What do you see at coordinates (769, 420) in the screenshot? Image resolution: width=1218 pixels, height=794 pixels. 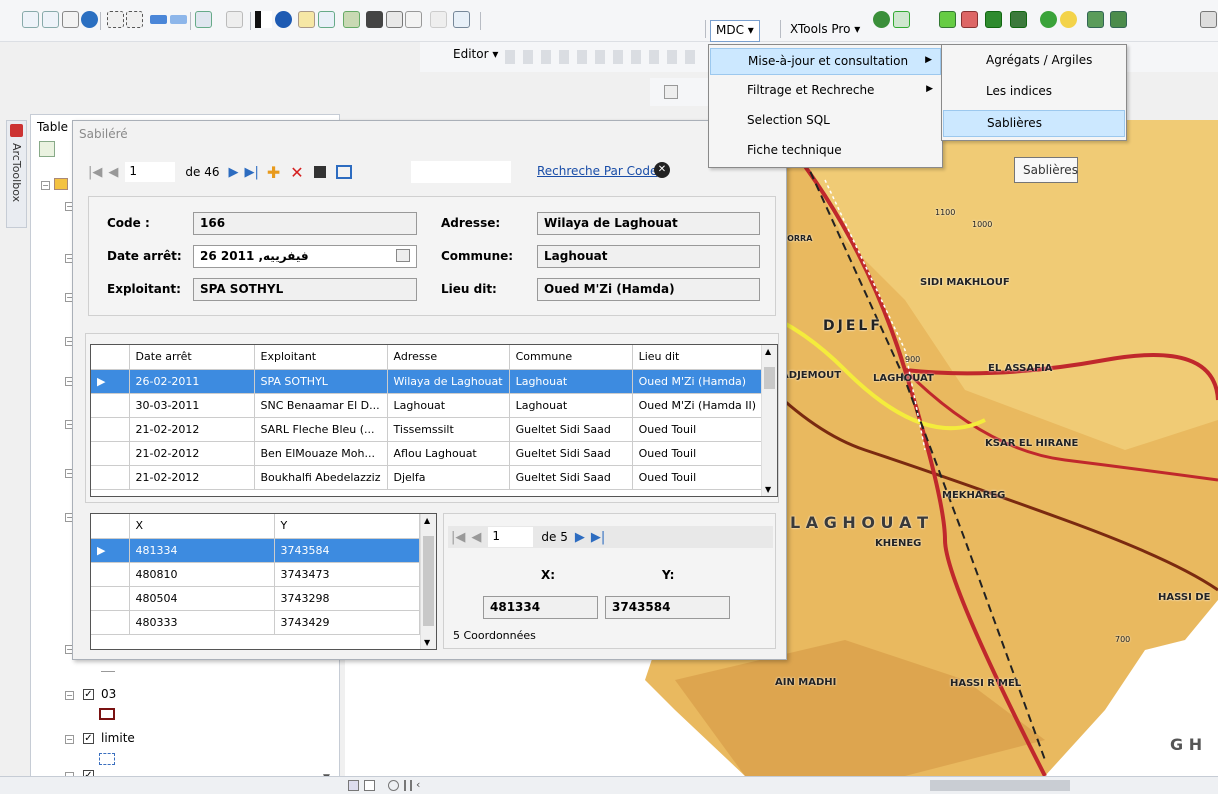 I see `grid-vertical-scrollbar: ▲ ▼` at bounding box center [769, 420].